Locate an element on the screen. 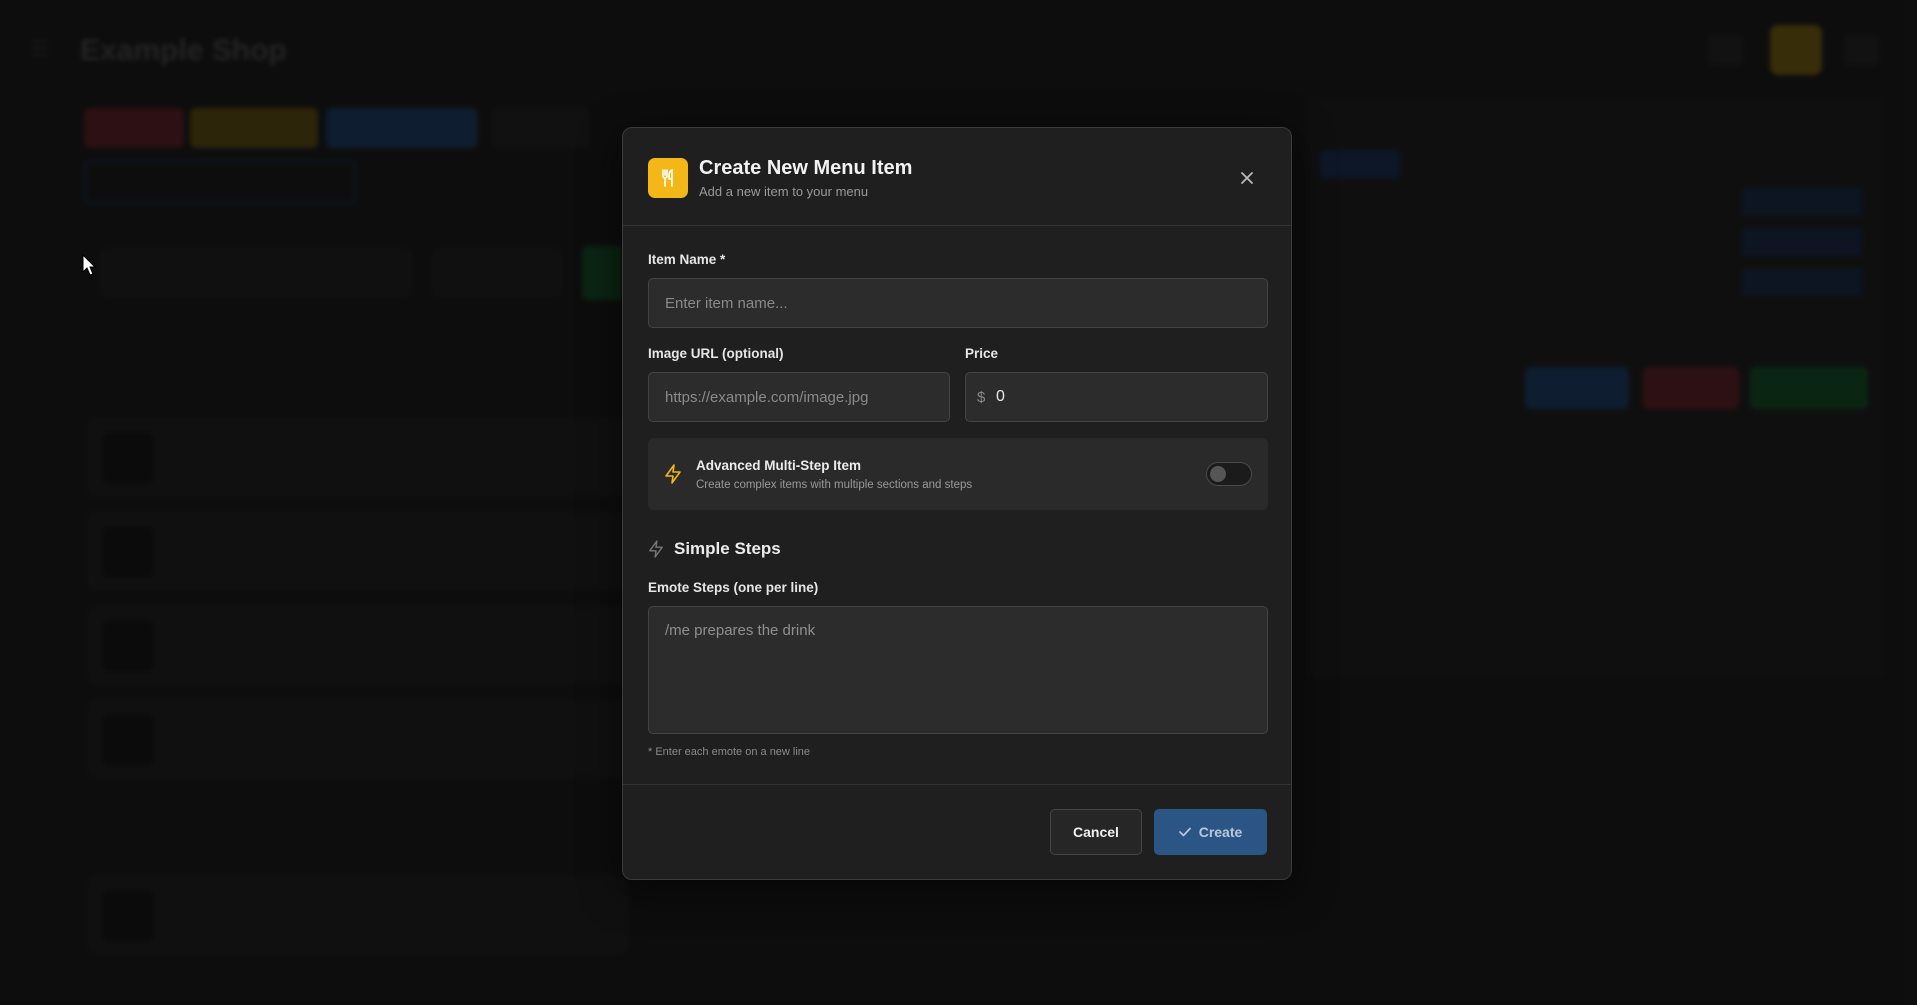 The image size is (1917, 1005). emote-steps-textarea is located at coordinates (958, 670).